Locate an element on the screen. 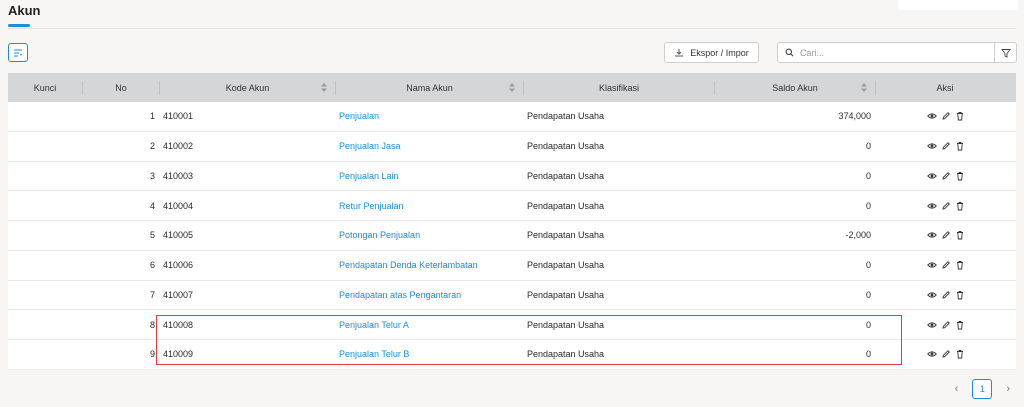  filter-funnel-button is located at coordinates (1005, 52).